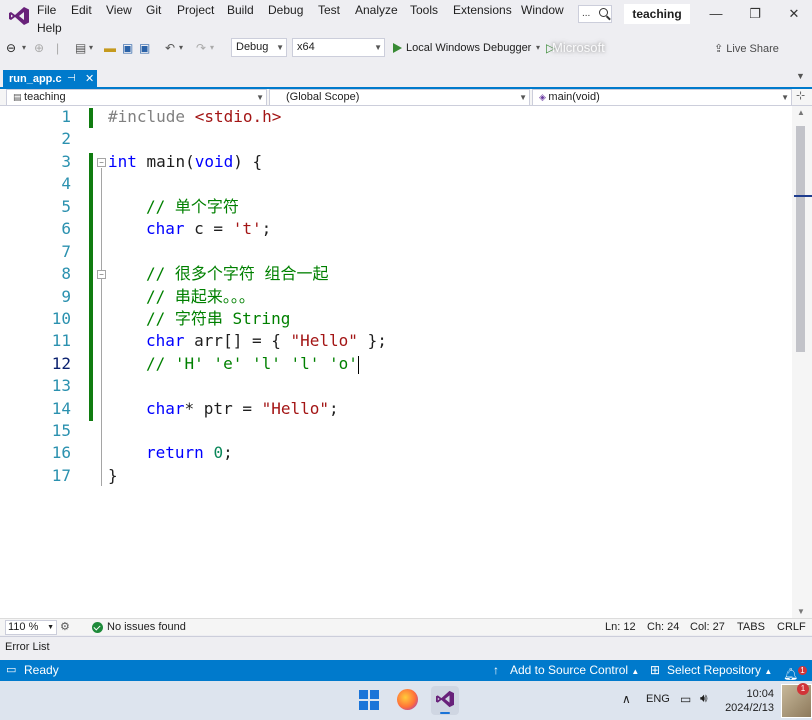  What do you see at coordinates (71, 79) in the screenshot?
I see `pin-icon: ⊣` at bounding box center [71, 79].